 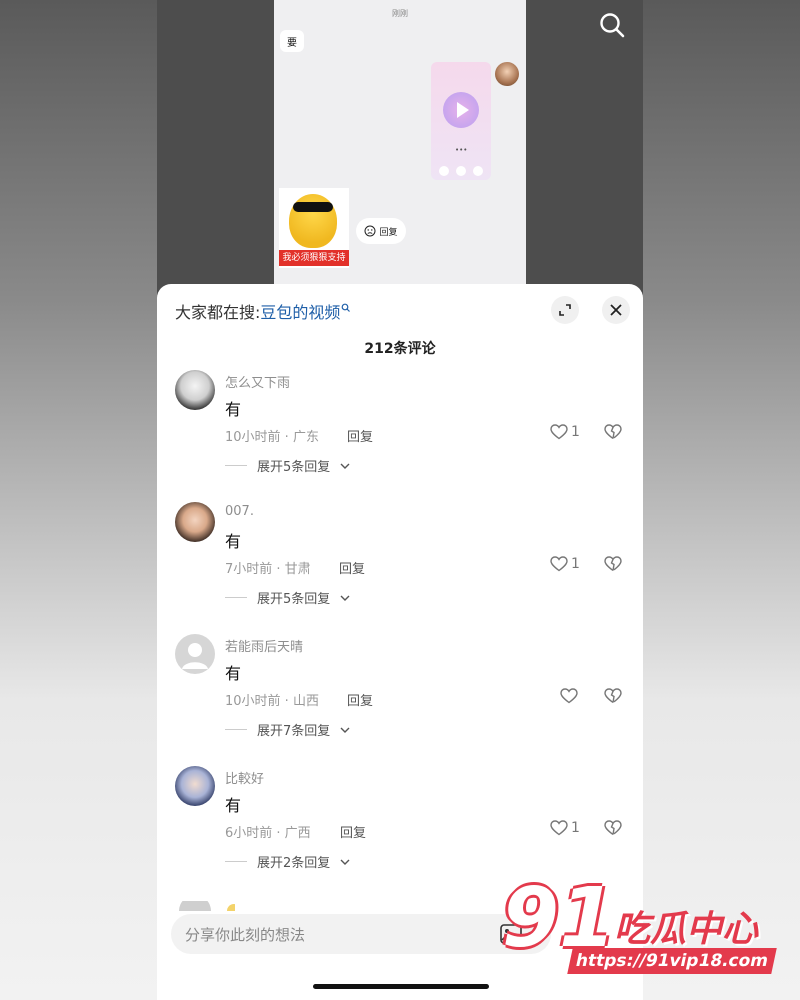 What do you see at coordinates (400, 700) in the screenshot?
I see `comment-item: 若能雨后天晴 有 10小时前 · 山西 回复 展开7条回复` at bounding box center [400, 700].